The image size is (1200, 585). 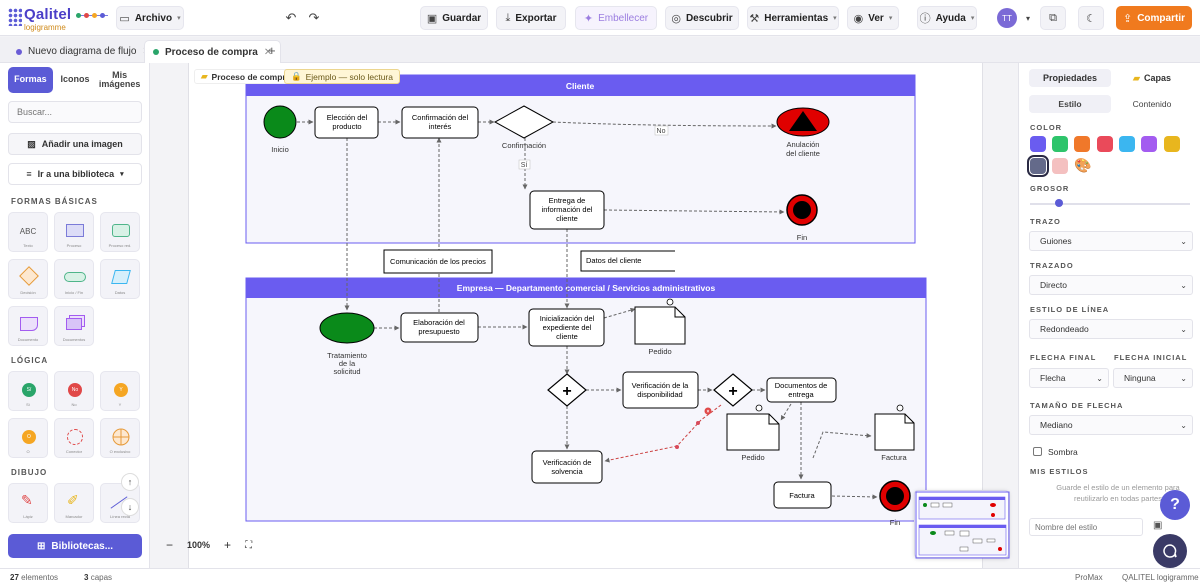 What do you see at coordinates (75, 144) in the screenshot?
I see `add-image-button: ▨ Añadir una imagen` at bounding box center [75, 144].